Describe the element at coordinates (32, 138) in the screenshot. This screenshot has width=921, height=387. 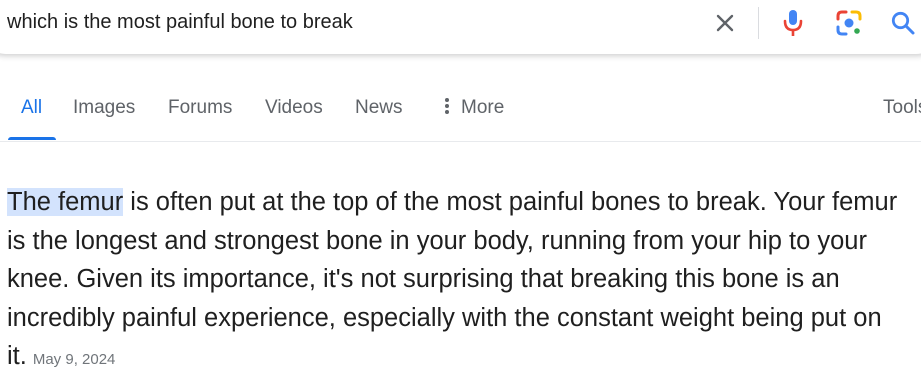
I see `active-tab-indicator` at that location.